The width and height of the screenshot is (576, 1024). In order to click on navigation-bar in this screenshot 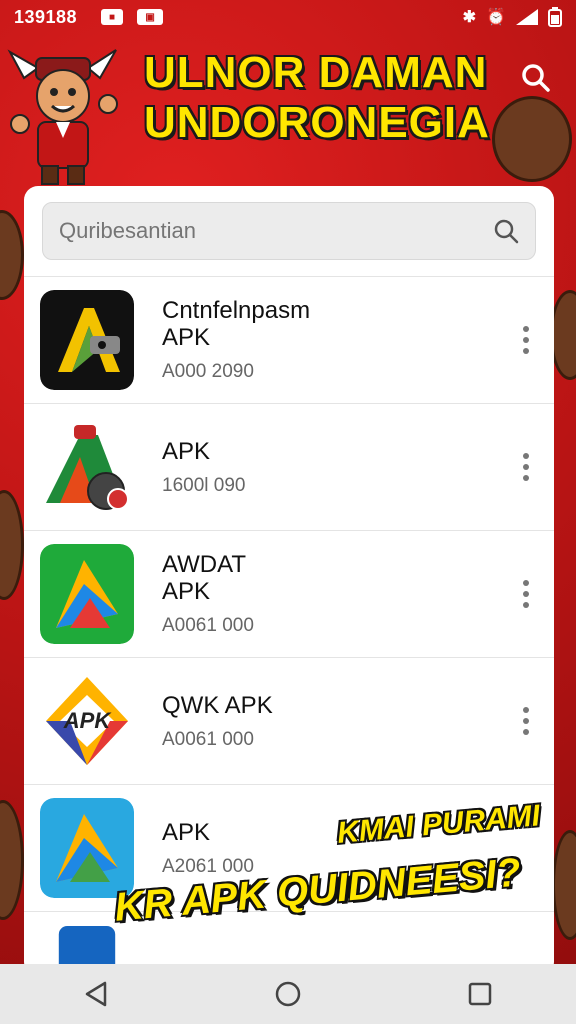, I will do `click(288, 994)`.